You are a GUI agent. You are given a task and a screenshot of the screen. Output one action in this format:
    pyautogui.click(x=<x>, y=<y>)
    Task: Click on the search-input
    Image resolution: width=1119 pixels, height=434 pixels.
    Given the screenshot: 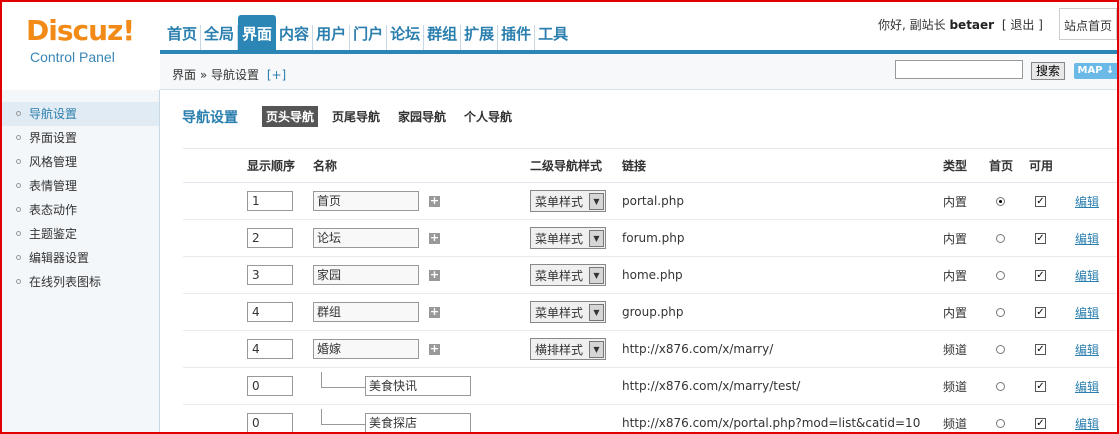 What is the action you would take?
    pyautogui.click(x=959, y=69)
    